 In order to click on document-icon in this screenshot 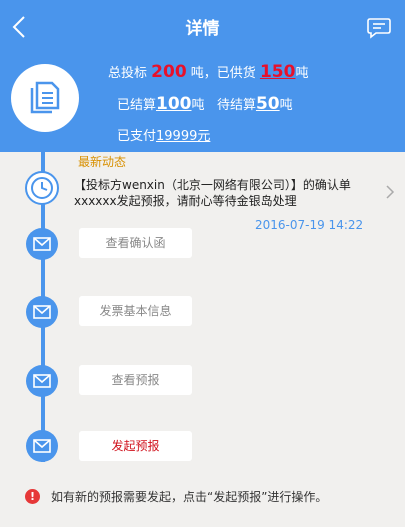, I will do `click(45, 97)`.